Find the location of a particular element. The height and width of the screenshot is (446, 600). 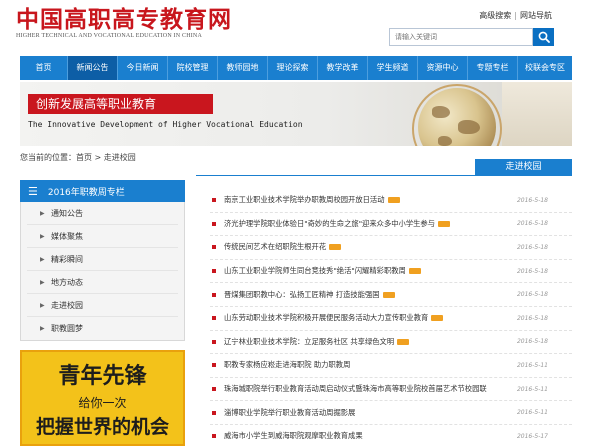

logo-text-cn: 中国高职高专教育网 is located at coordinates (124, 19).